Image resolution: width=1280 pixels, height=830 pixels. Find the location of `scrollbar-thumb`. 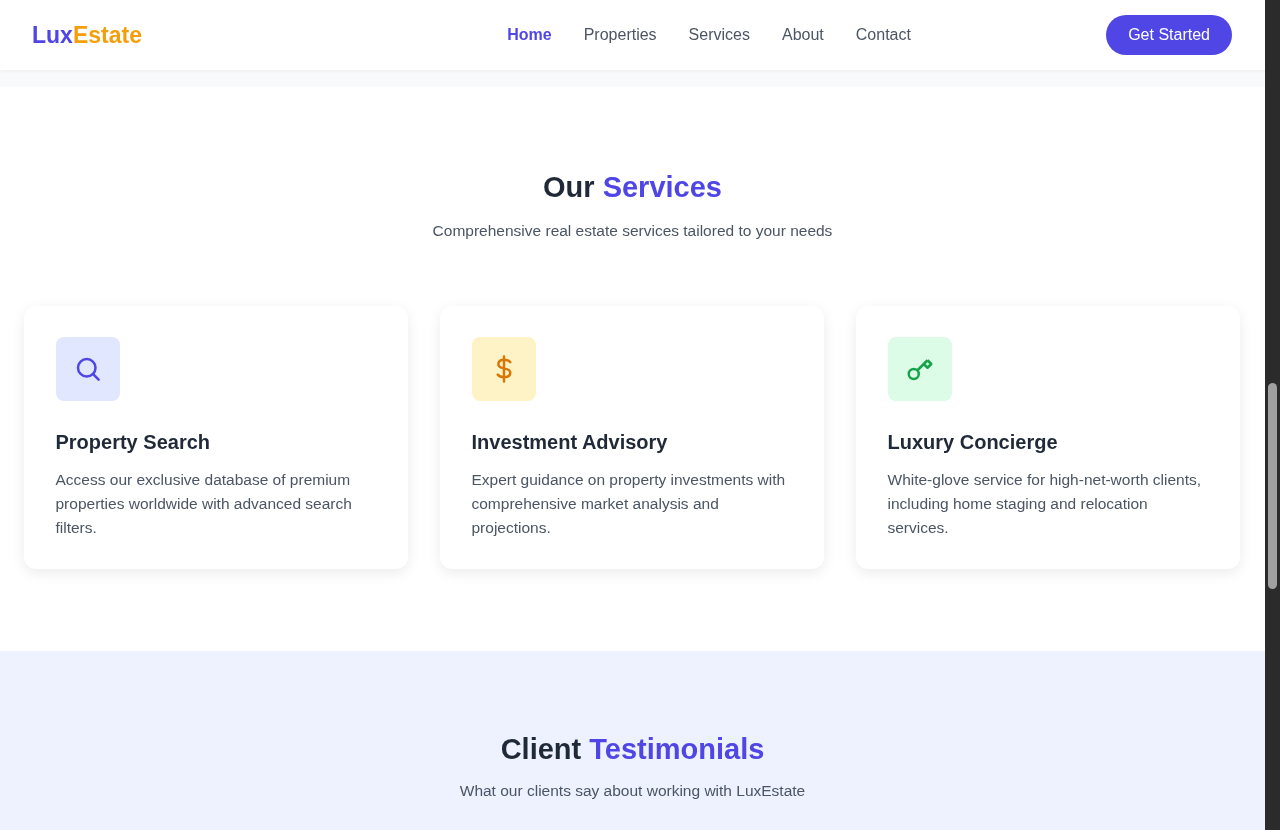

scrollbar-thumb is located at coordinates (1272, 486).